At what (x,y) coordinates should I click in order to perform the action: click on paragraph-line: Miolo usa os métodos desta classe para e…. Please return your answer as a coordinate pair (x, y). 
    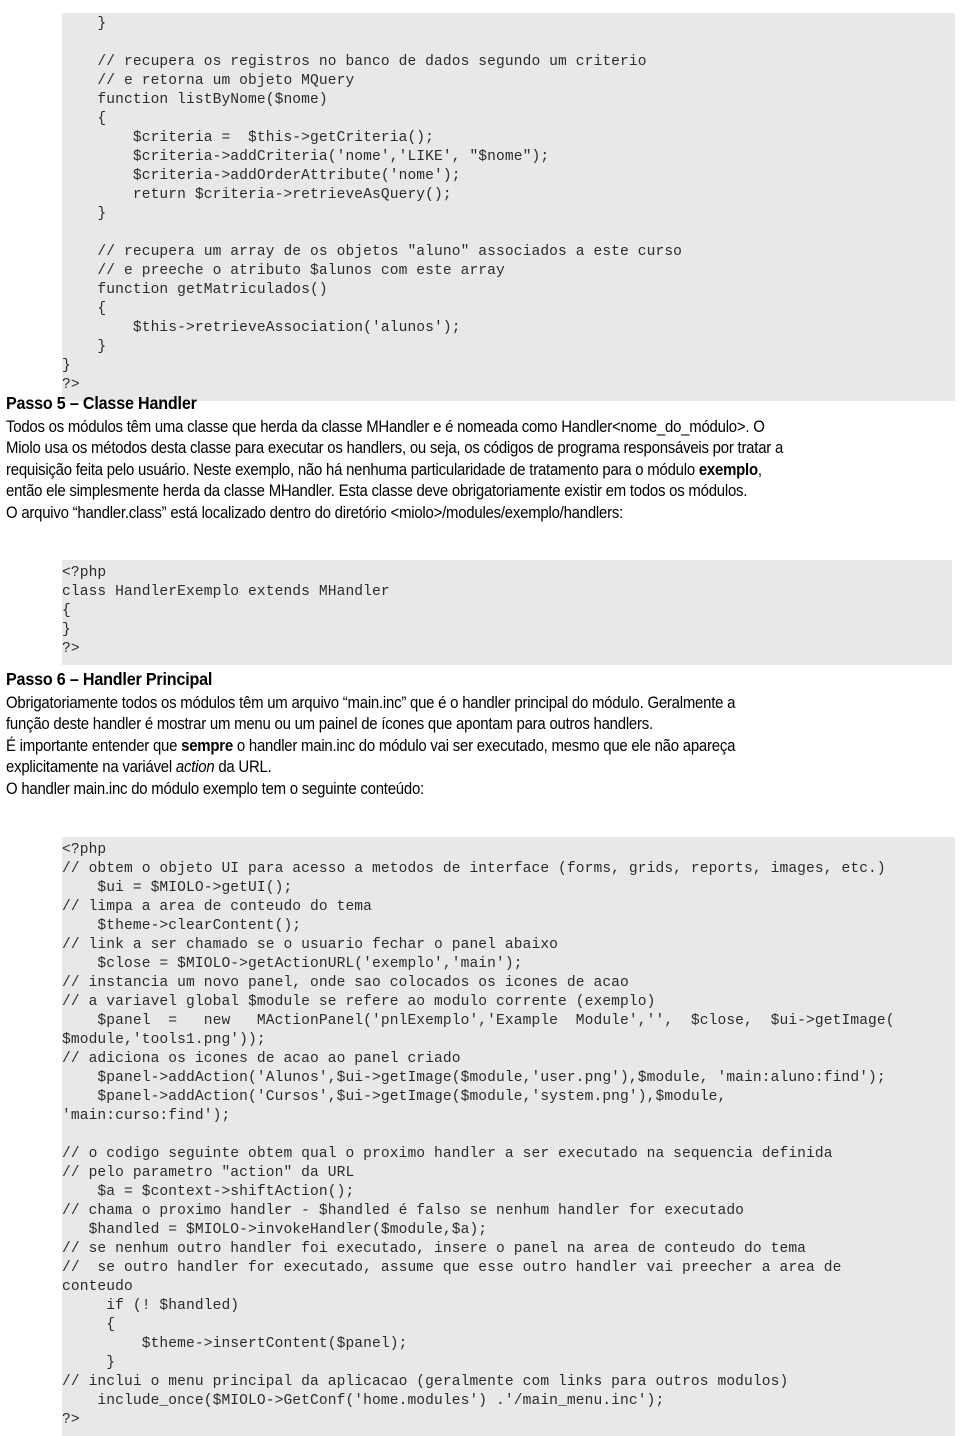
    Looking at the image, I should click on (395, 448).